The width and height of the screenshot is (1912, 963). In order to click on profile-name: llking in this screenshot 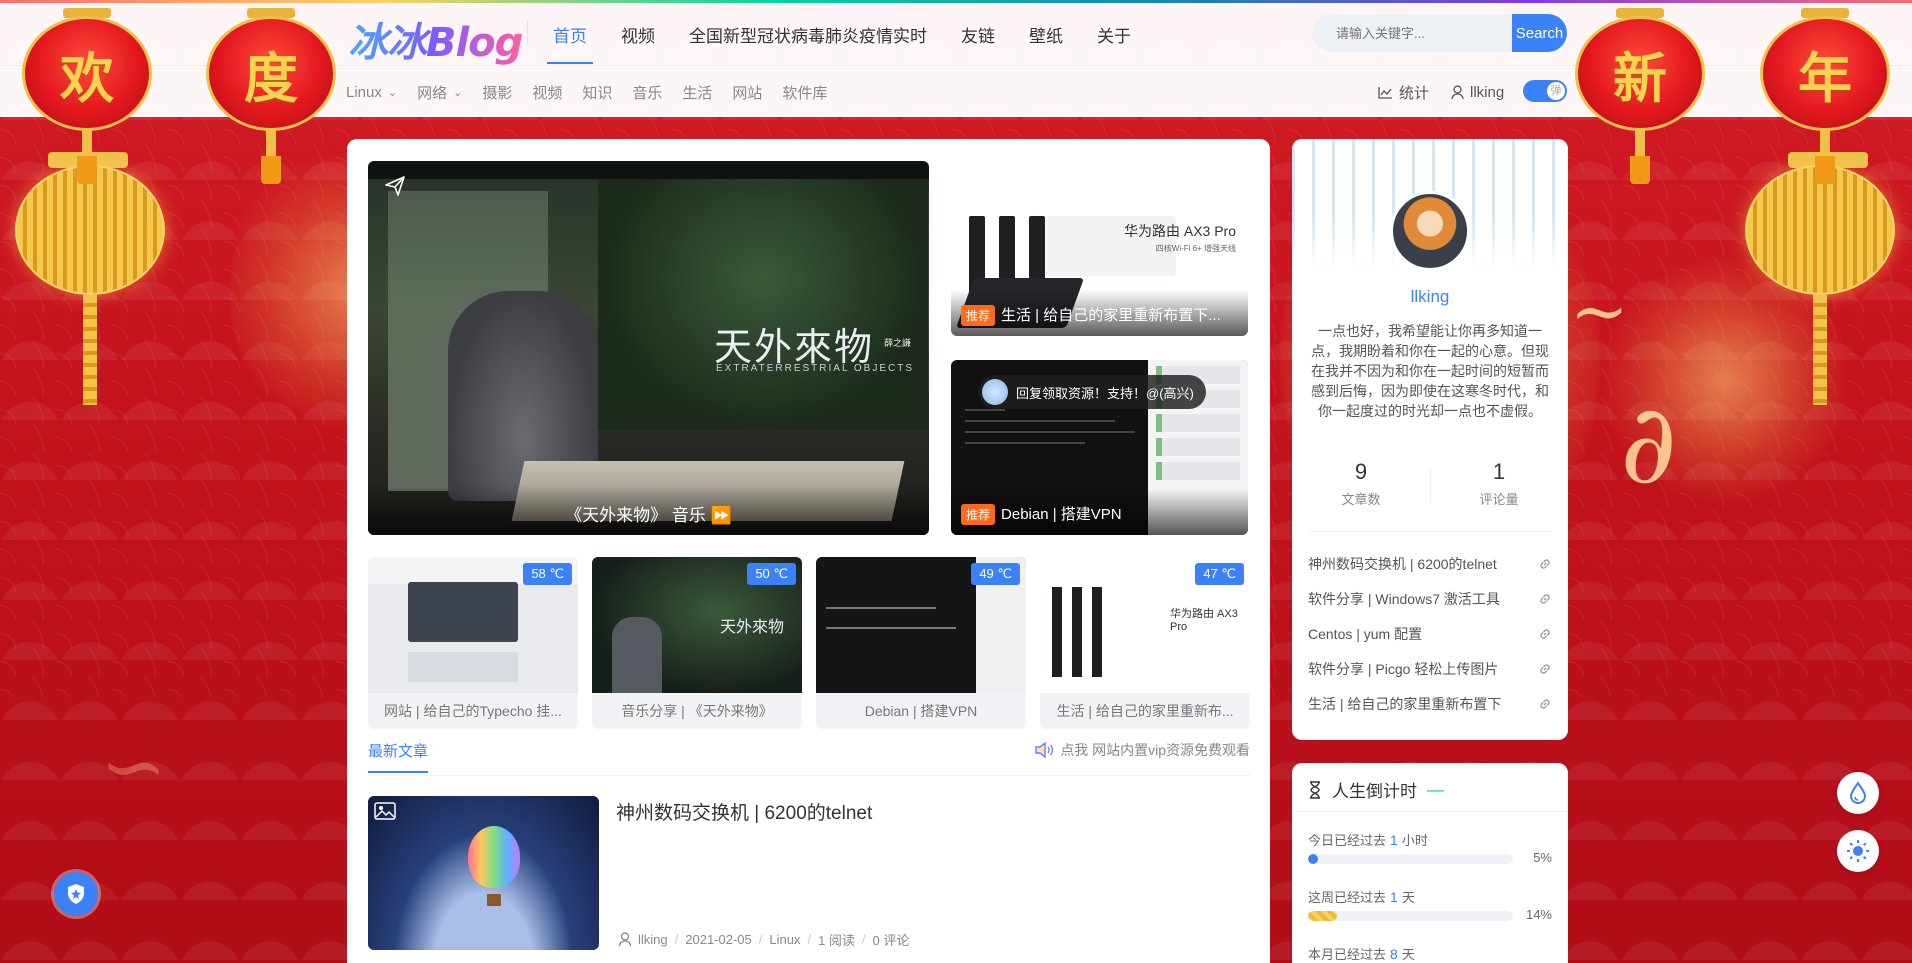, I will do `click(1430, 297)`.